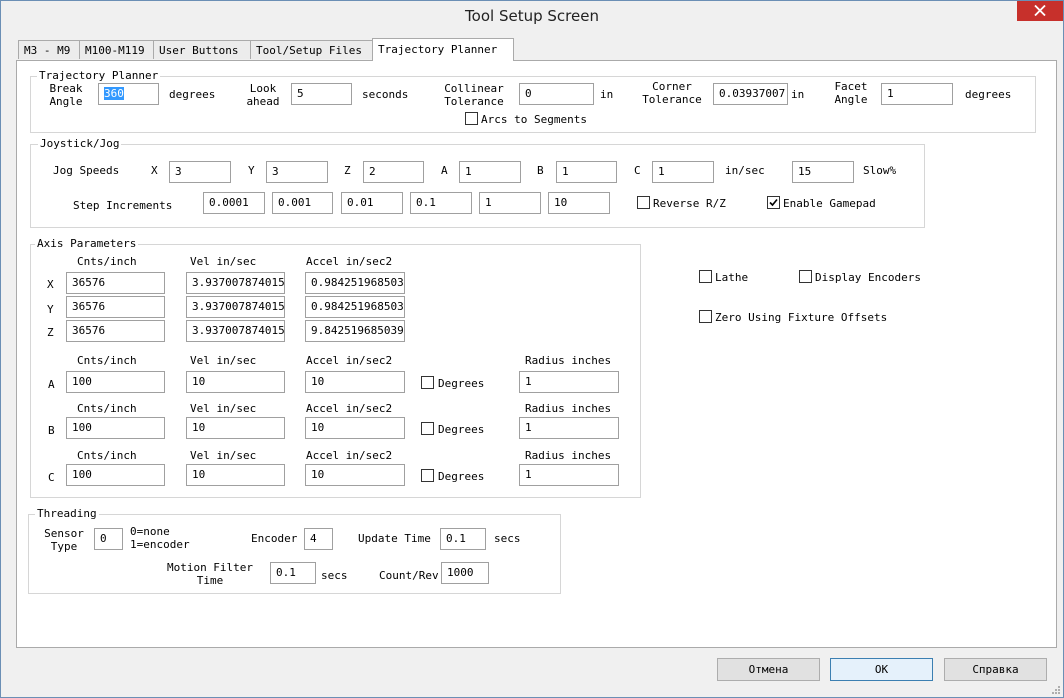 This screenshot has height=698, width=1064. Describe the element at coordinates (805, 276) in the screenshot. I see `display-encoders-checkbox` at that location.